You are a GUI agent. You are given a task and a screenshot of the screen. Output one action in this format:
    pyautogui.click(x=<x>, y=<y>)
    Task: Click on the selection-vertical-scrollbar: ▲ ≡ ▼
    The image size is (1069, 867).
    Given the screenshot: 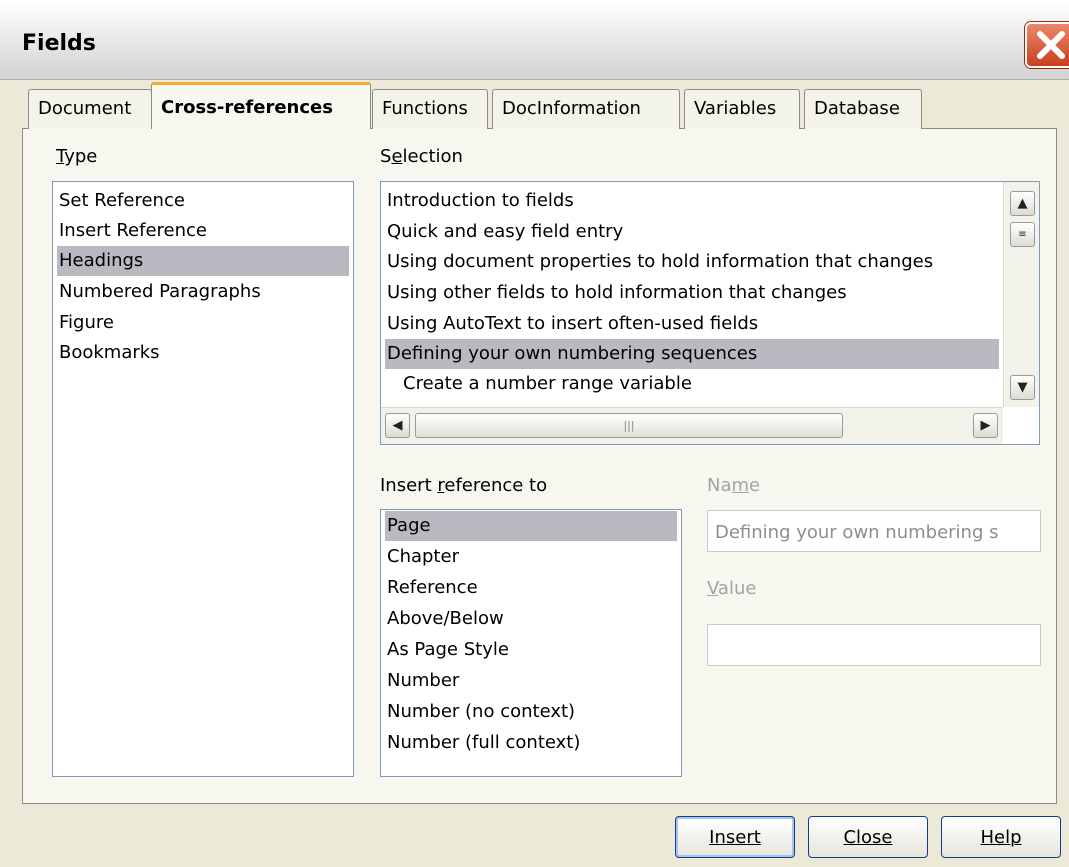 What is the action you would take?
    pyautogui.click(x=1021, y=294)
    